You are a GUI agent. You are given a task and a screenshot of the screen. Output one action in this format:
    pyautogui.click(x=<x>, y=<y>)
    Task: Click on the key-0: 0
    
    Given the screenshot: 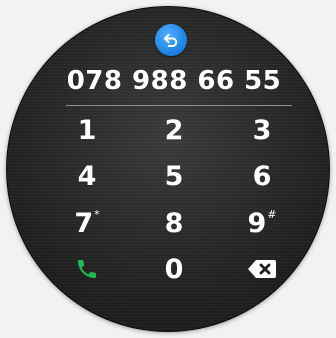 What is the action you would take?
    pyautogui.click(x=174, y=269)
    